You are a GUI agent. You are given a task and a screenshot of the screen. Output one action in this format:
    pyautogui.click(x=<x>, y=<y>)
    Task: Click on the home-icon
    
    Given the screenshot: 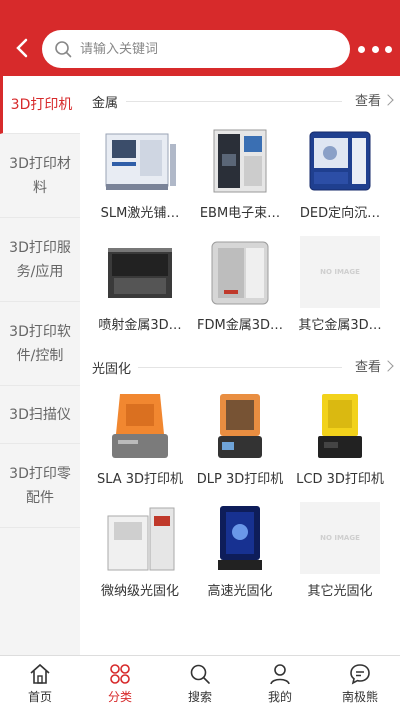 What is the action you would take?
    pyautogui.click(x=40, y=673)
    